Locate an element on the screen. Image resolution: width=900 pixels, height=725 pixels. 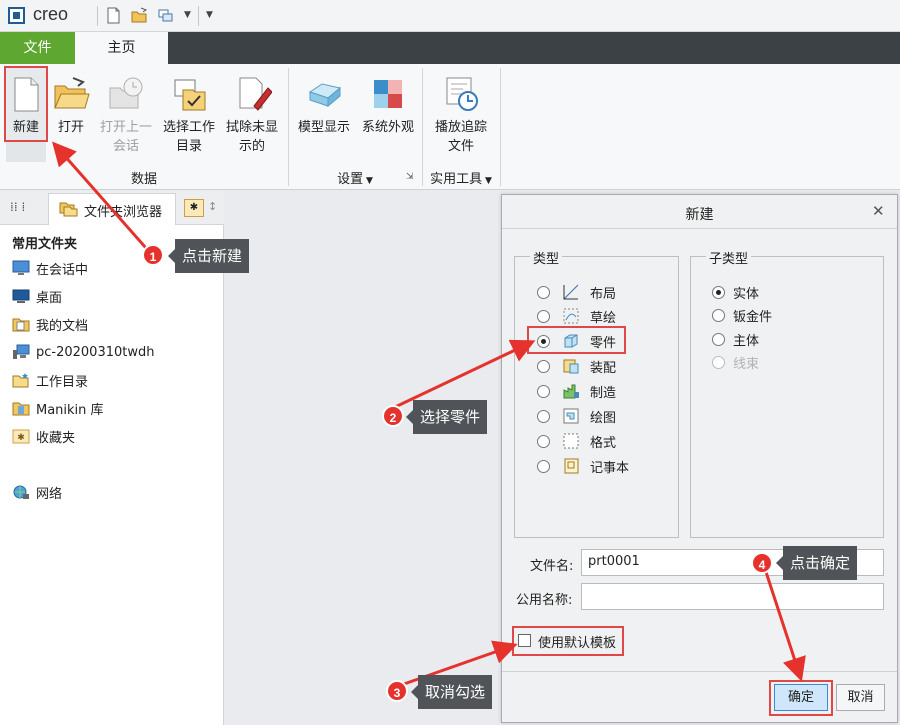
play-trail-file-label-1: 播放追踪 is located at coordinates (460, 127).